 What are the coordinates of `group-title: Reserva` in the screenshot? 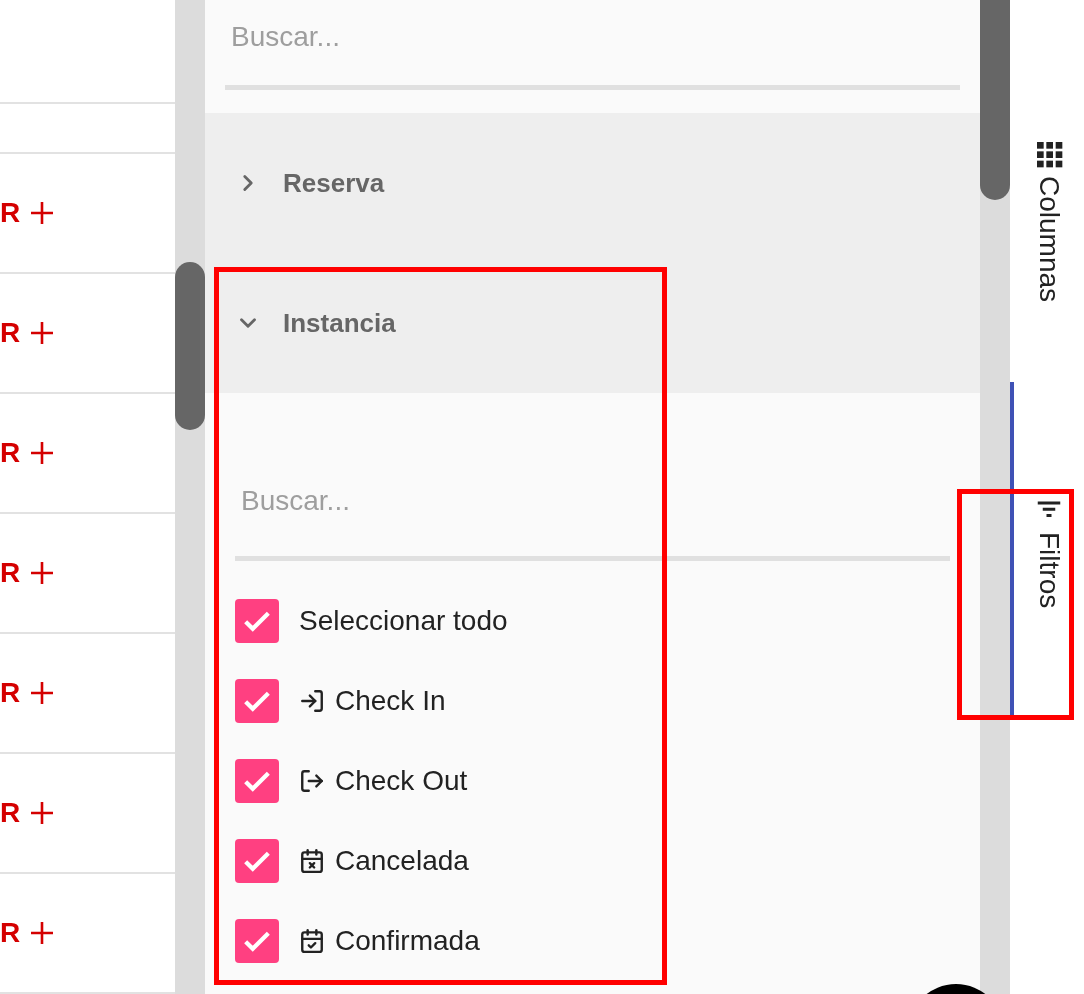 It's located at (334, 183).